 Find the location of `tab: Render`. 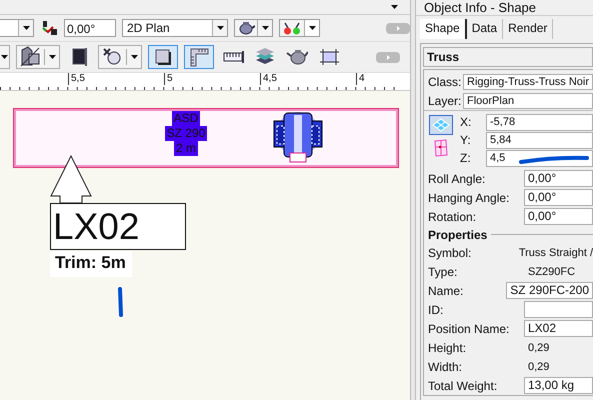

tab: Render is located at coordinates (528, 29).